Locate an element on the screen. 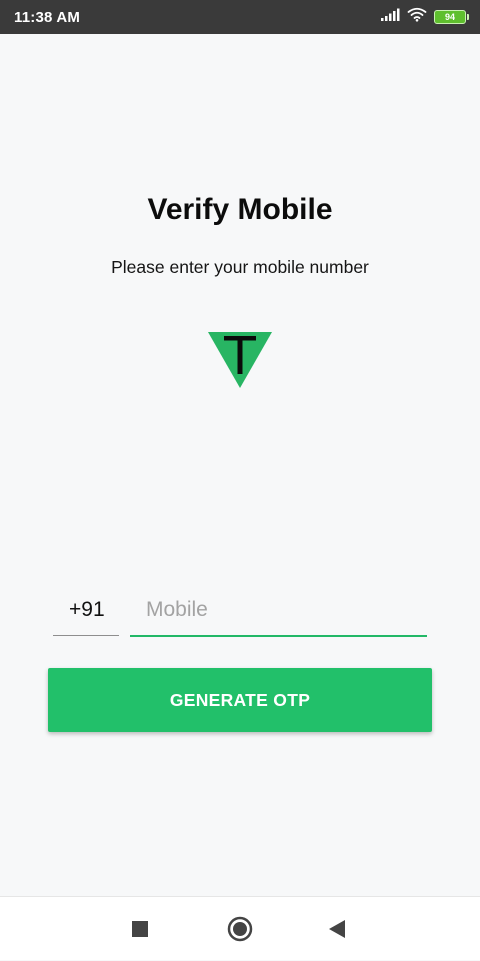 This screenshot has width=480, height=961. recents-square-icon is located at coordinates (140, 929).